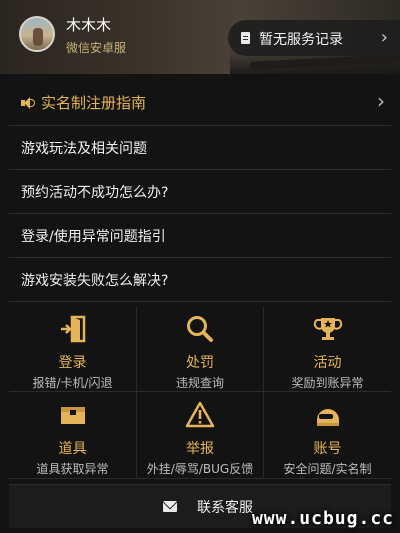 The width and height of the screenshot is (400, 533). What do you see at coordinates (95, 192) in the screenshot?
I see `list-item-label: 预约活动不成功怎么办?` at bounding box center [95, 192].